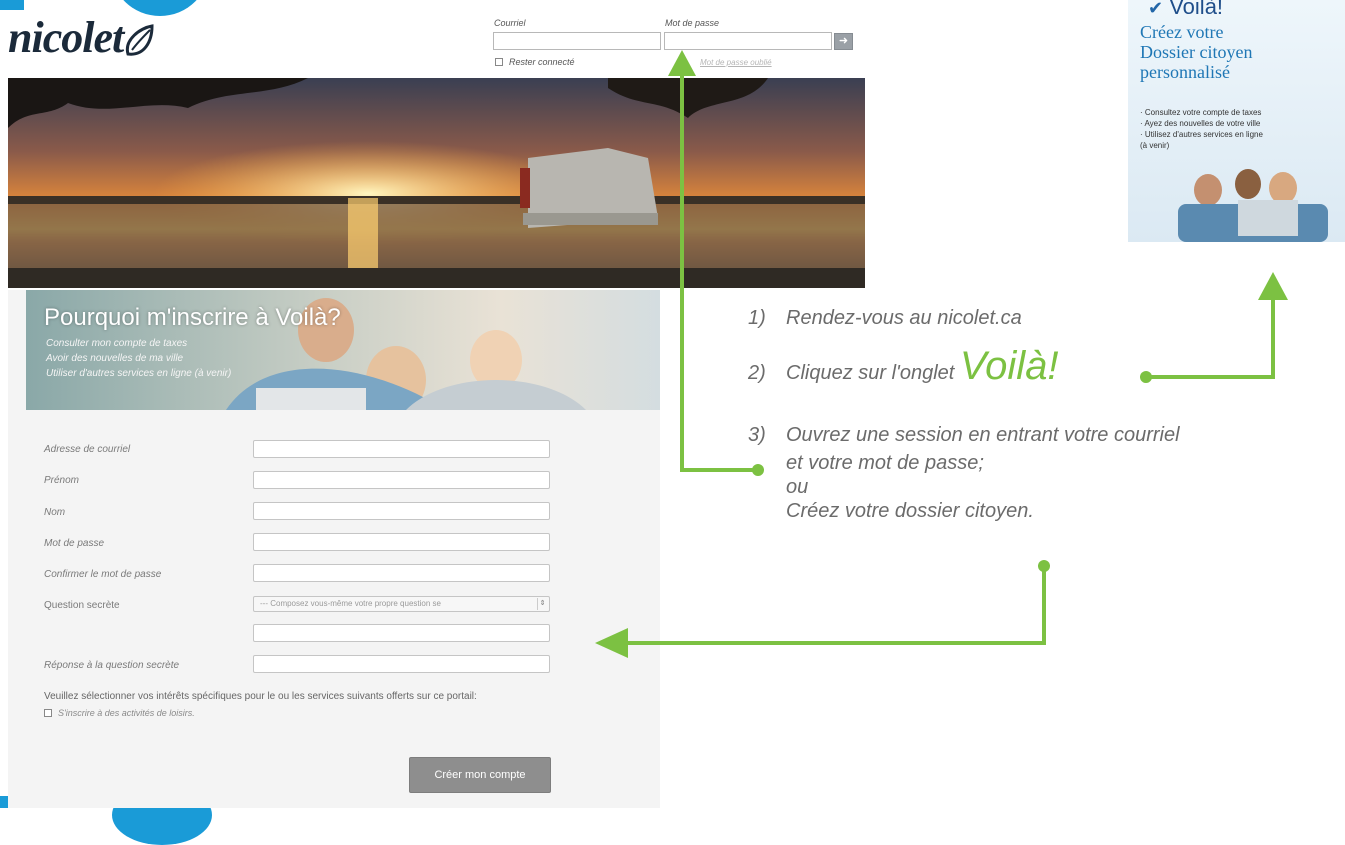 The width and height of the screenshot is (1345, 845). I want to click on arrowhead-left-form, so click(611, 643).